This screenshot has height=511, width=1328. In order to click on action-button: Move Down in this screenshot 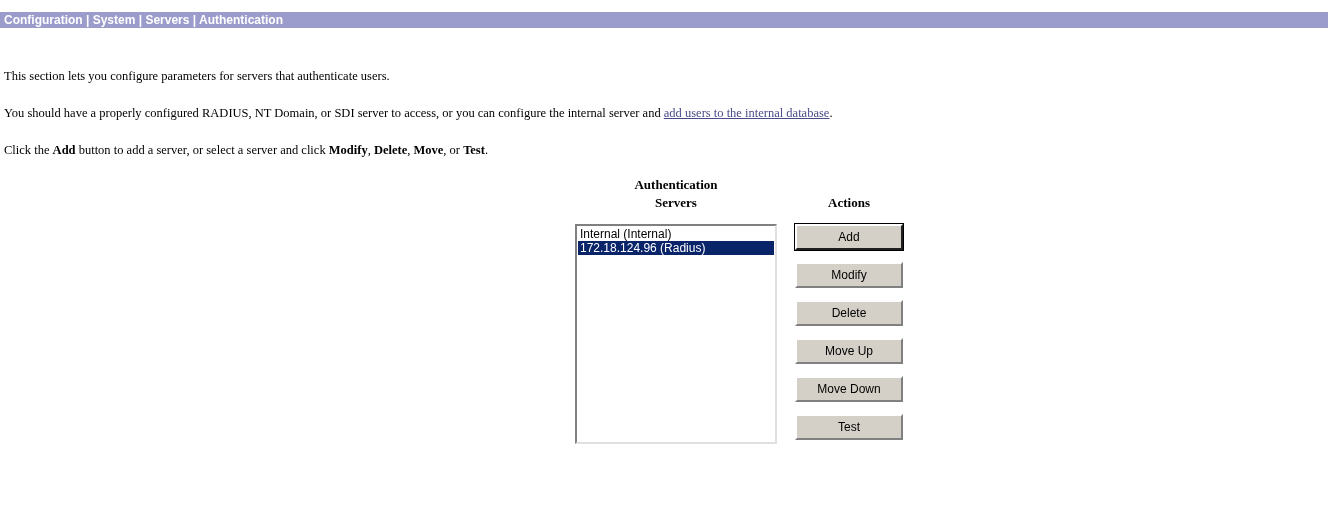, I will do `click(849, 389)`.